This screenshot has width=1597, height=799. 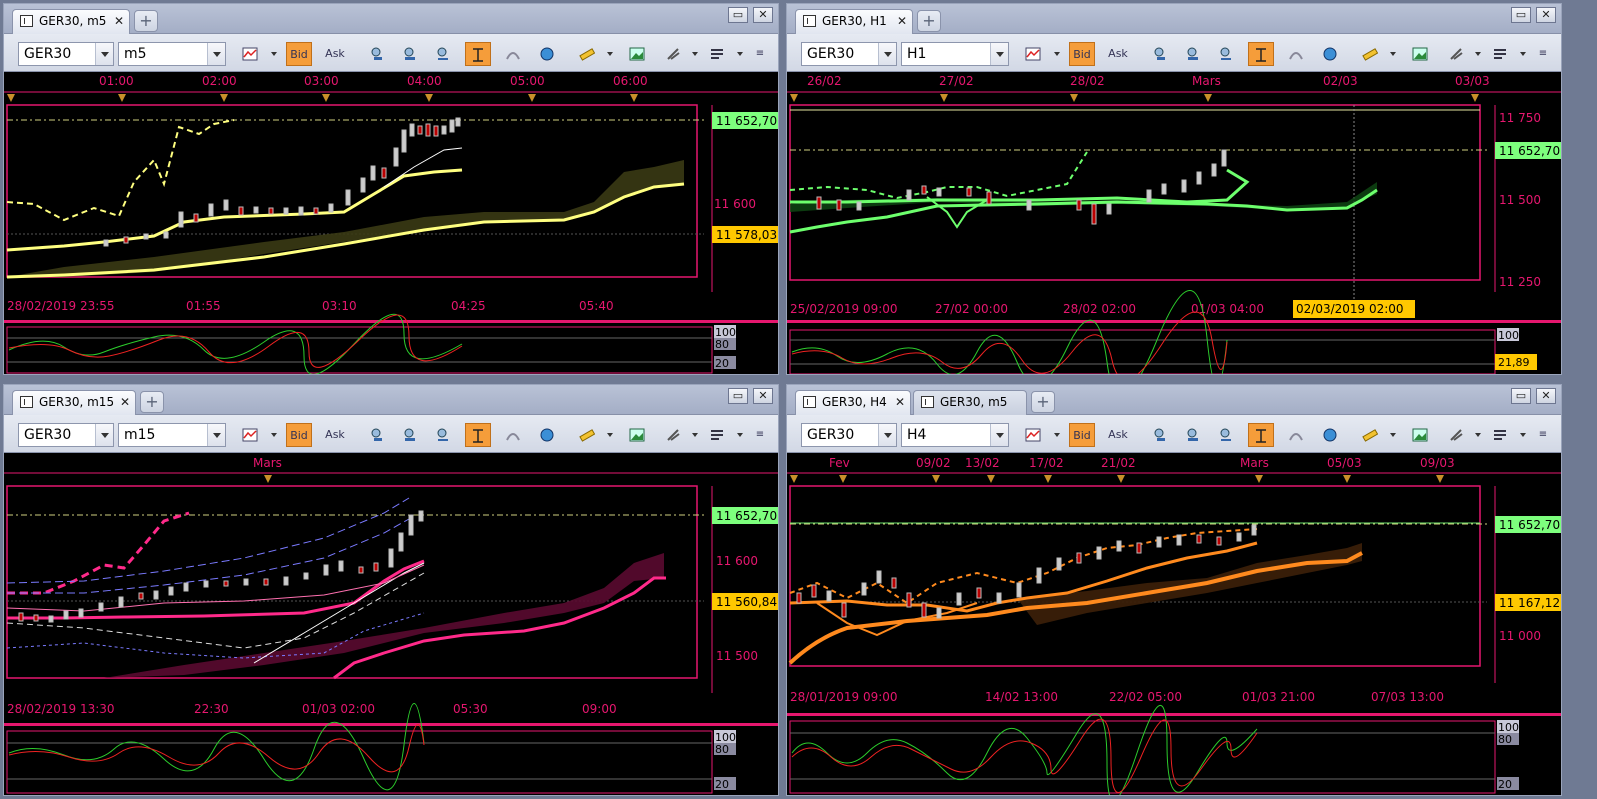 I want to click on timeframe-select: H4, so click(x=955, y=435).